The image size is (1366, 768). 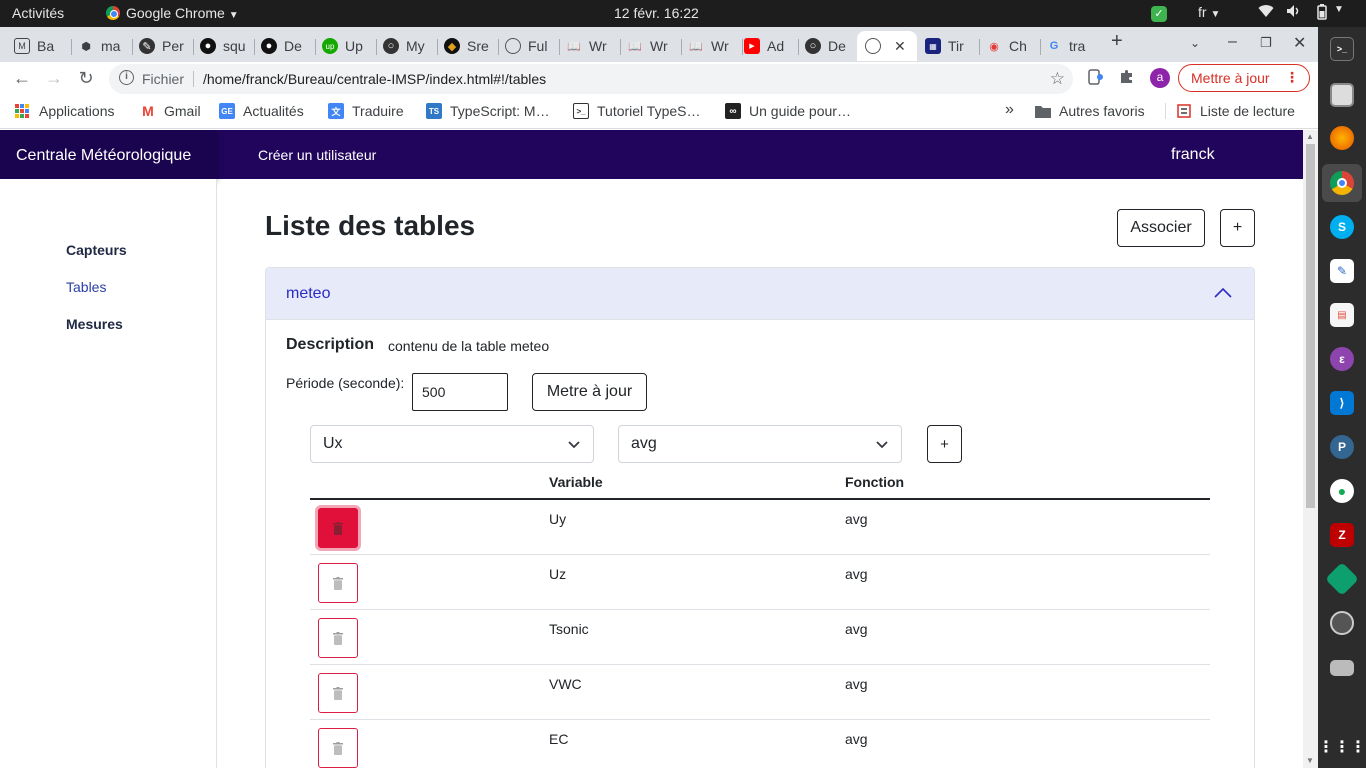 I want to click on bookmark-gmail: M Gmail, so click(x=170, y=111).